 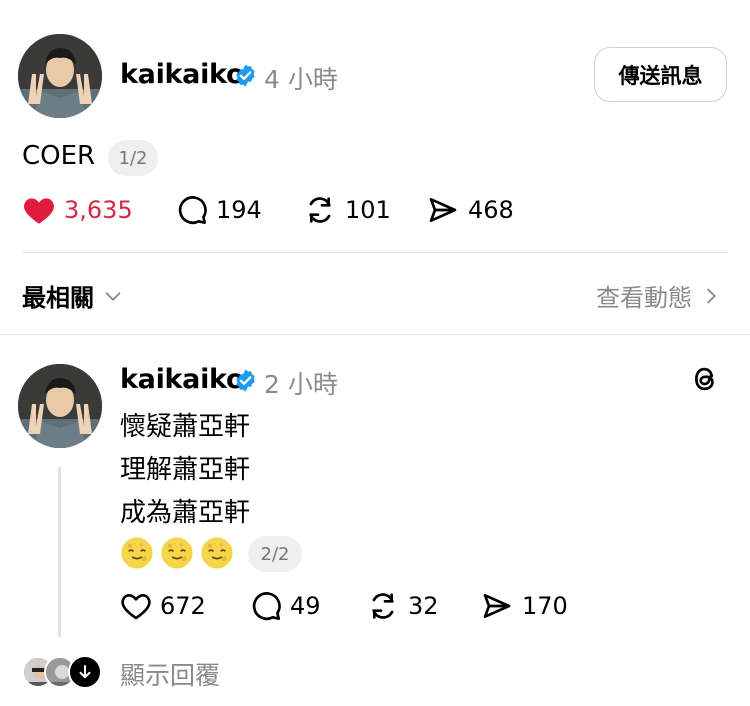 What do you see at coordinates (275, 554) in the screenshot?
I see `page-indicator: 2/2` at bounding box center [275, 554].